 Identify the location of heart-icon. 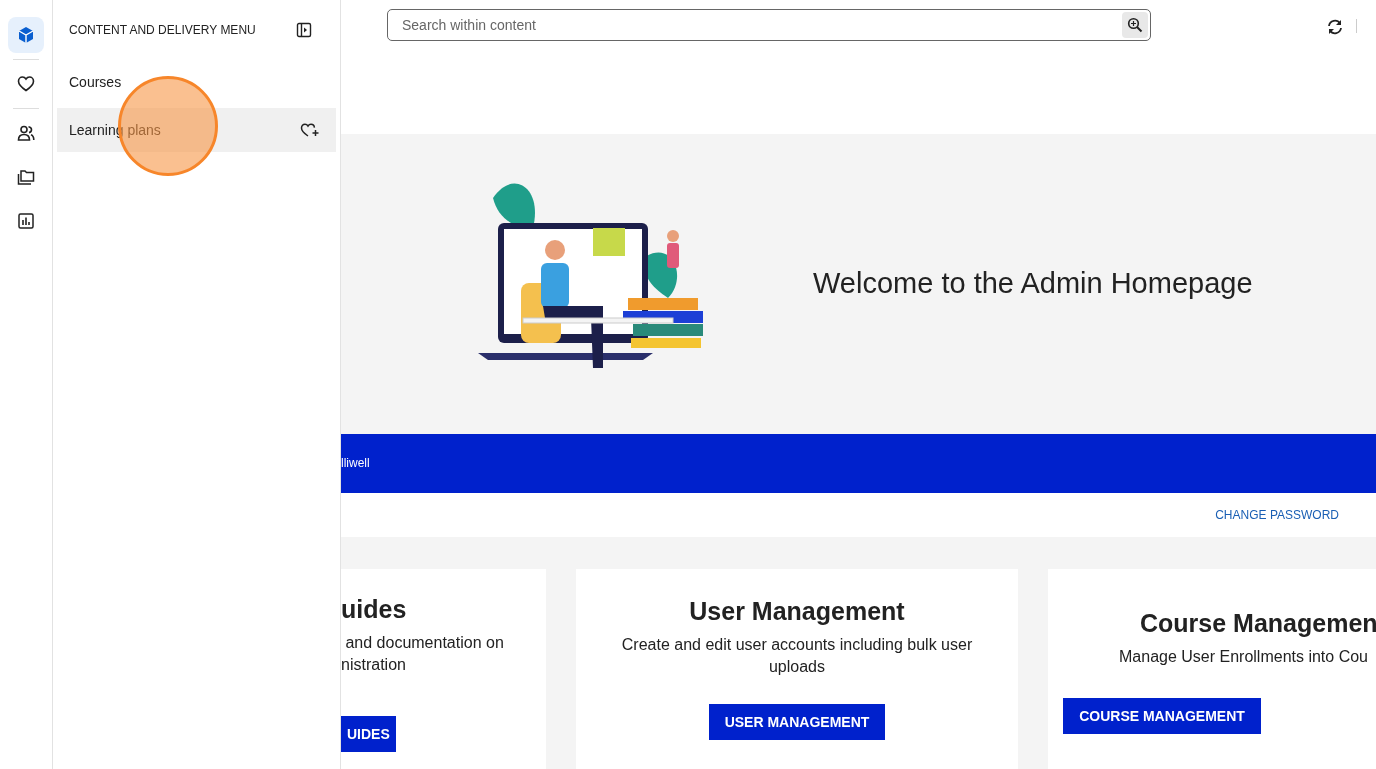
(26, 84).